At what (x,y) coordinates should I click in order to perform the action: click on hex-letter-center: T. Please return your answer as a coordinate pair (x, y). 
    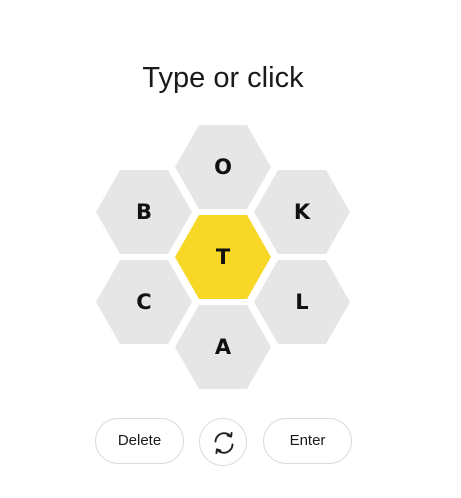
    Looking at the image, I should click on (223, 257).